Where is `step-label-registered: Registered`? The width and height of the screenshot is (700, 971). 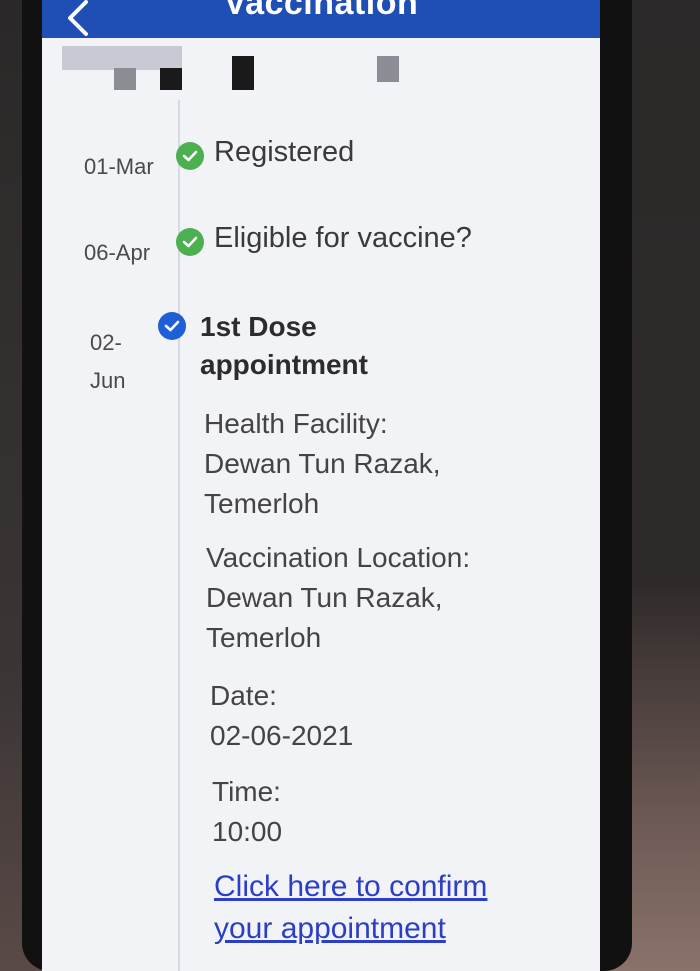
step-label-registered: Registered is located at coordinates (284, 152).